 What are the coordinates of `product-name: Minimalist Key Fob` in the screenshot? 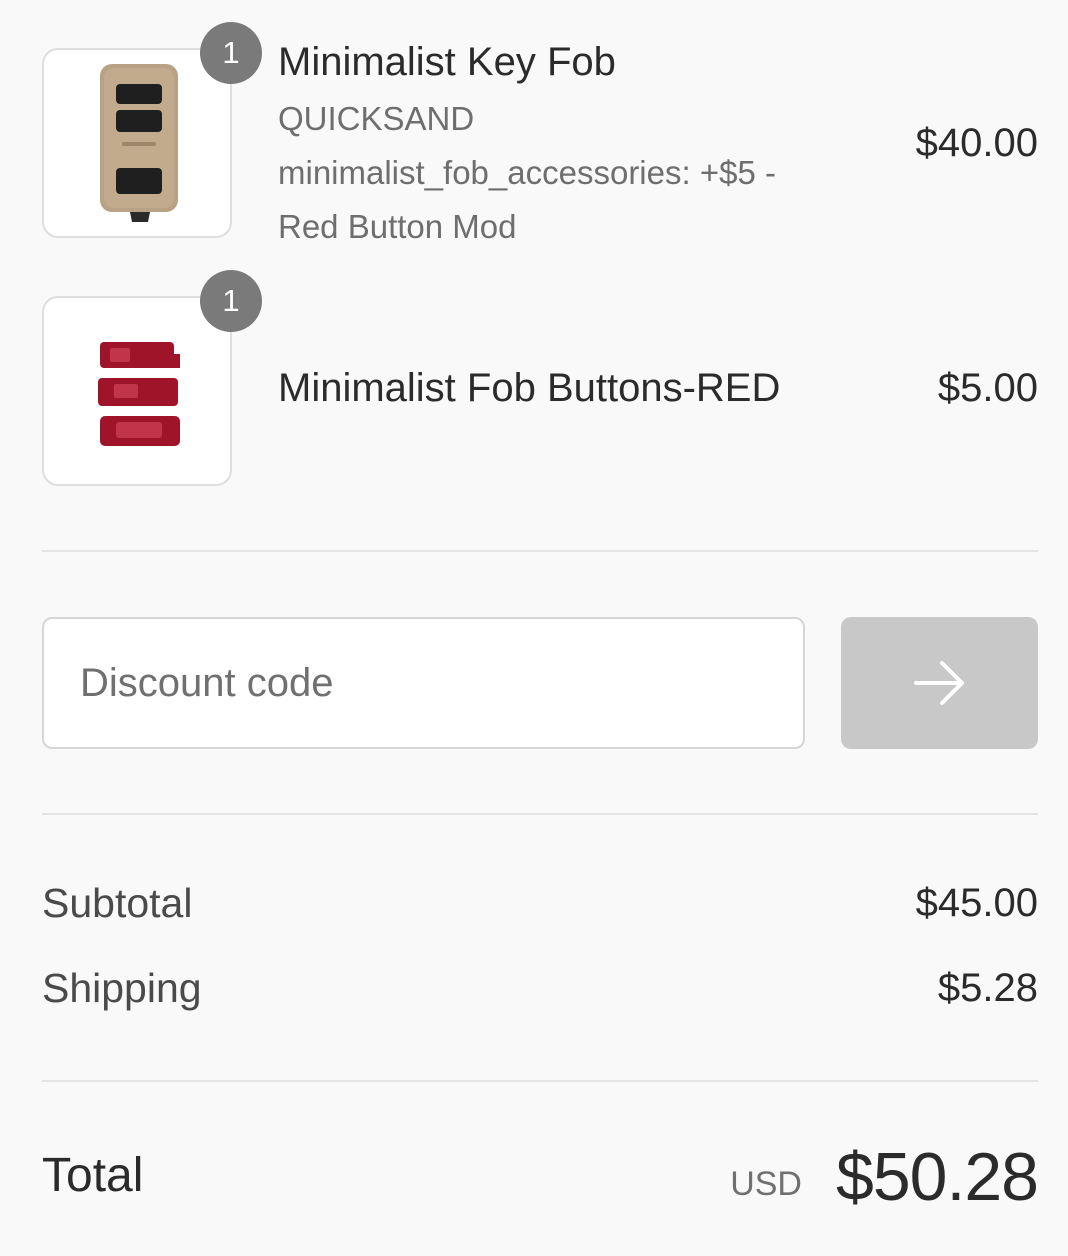 It's located at (447, 62).